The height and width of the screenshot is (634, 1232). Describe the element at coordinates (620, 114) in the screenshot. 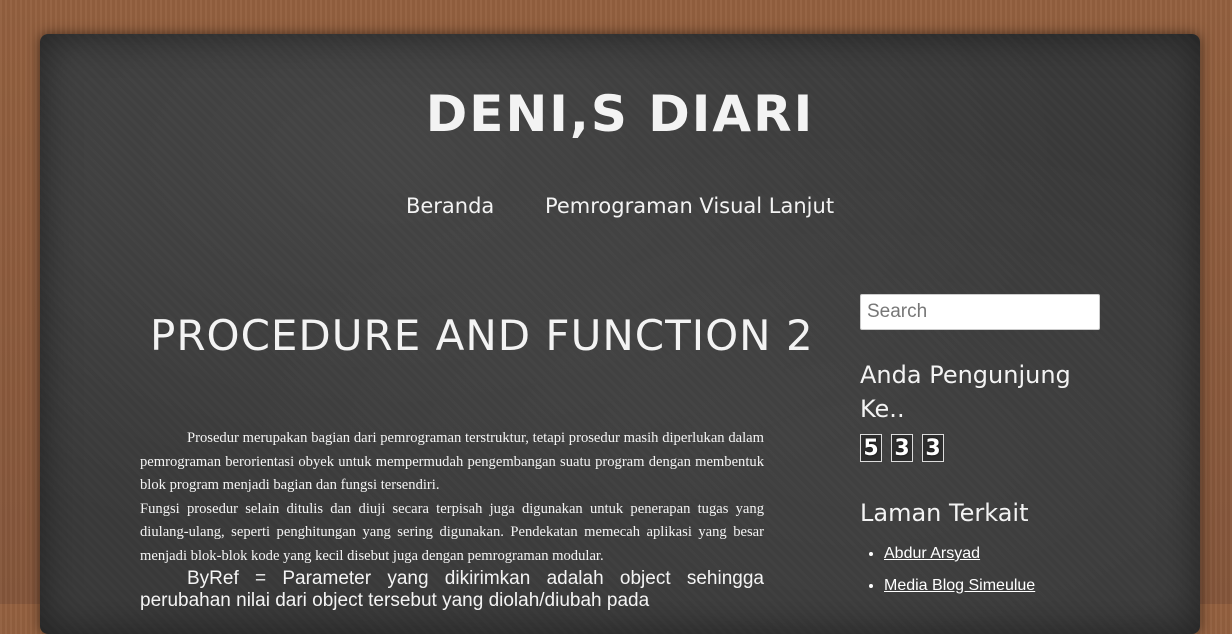

I see `blog-title: DENI,S DIARI` at that location.